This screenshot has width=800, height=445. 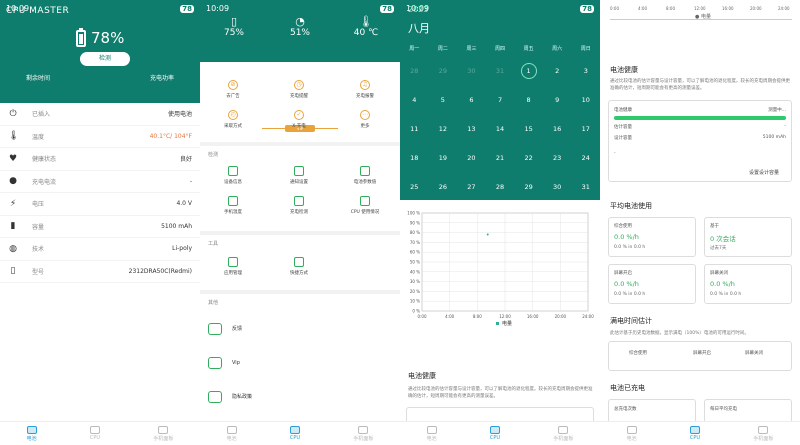 What do you see at coordinates (626, 237) in the screenshot?
I see `avg-box-value: 0.0 %/h` at bounding box center [626, 237].